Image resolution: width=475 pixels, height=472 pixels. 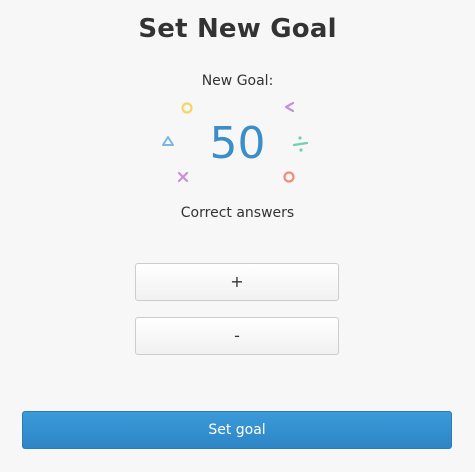 What do you see at coordinates (237, 29) in the screenshot?
I see `page-title: Set New Goal` at bounding box center [237, 29].